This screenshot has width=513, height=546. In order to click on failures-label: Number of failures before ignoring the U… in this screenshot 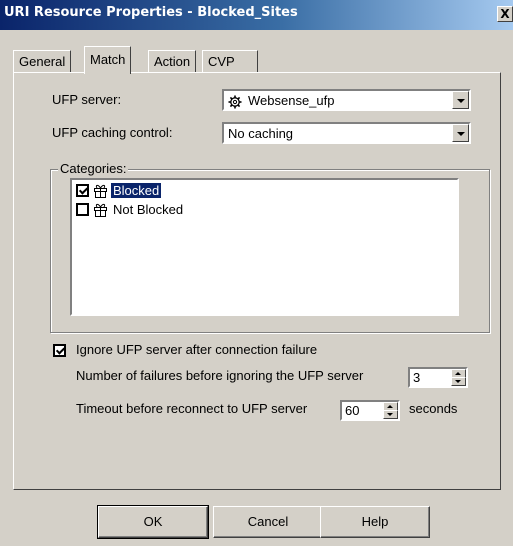, I will do `click(220, 375)`.